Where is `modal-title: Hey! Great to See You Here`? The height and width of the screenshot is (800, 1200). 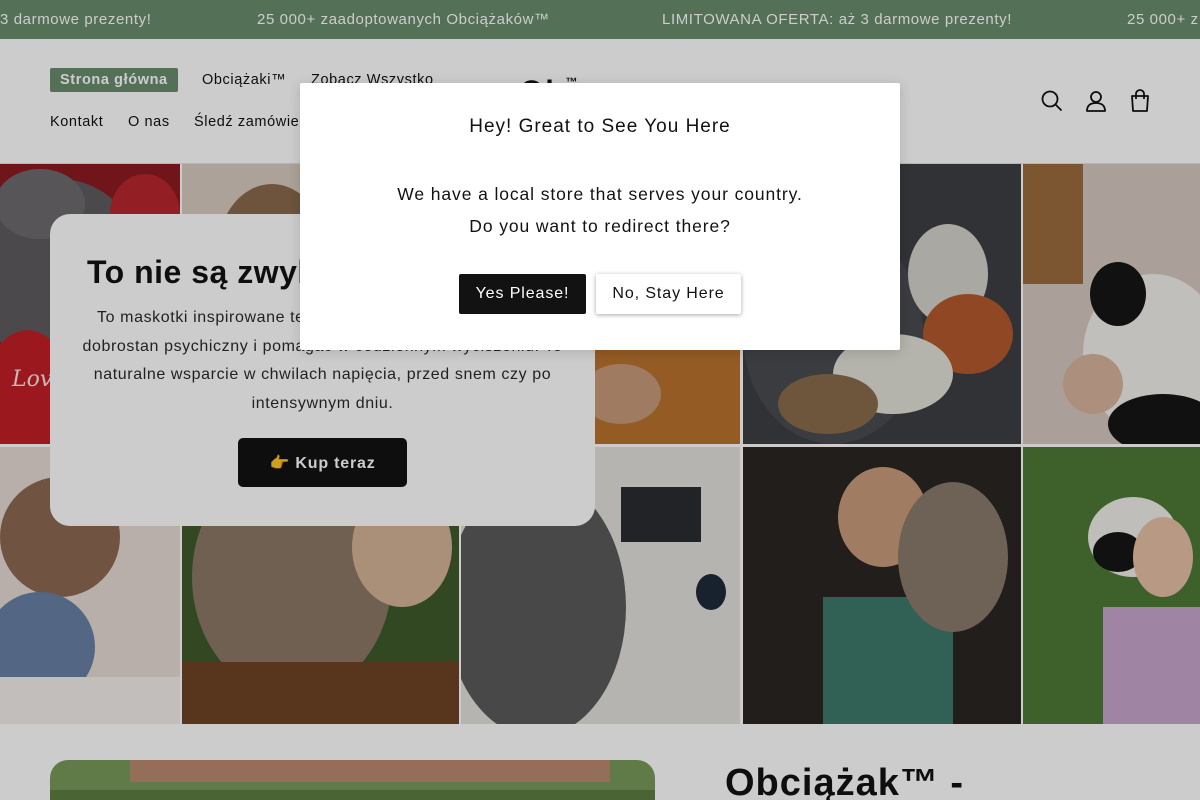
modal-title: Hey! Great to See You Here is located at coordinates (600, 126).